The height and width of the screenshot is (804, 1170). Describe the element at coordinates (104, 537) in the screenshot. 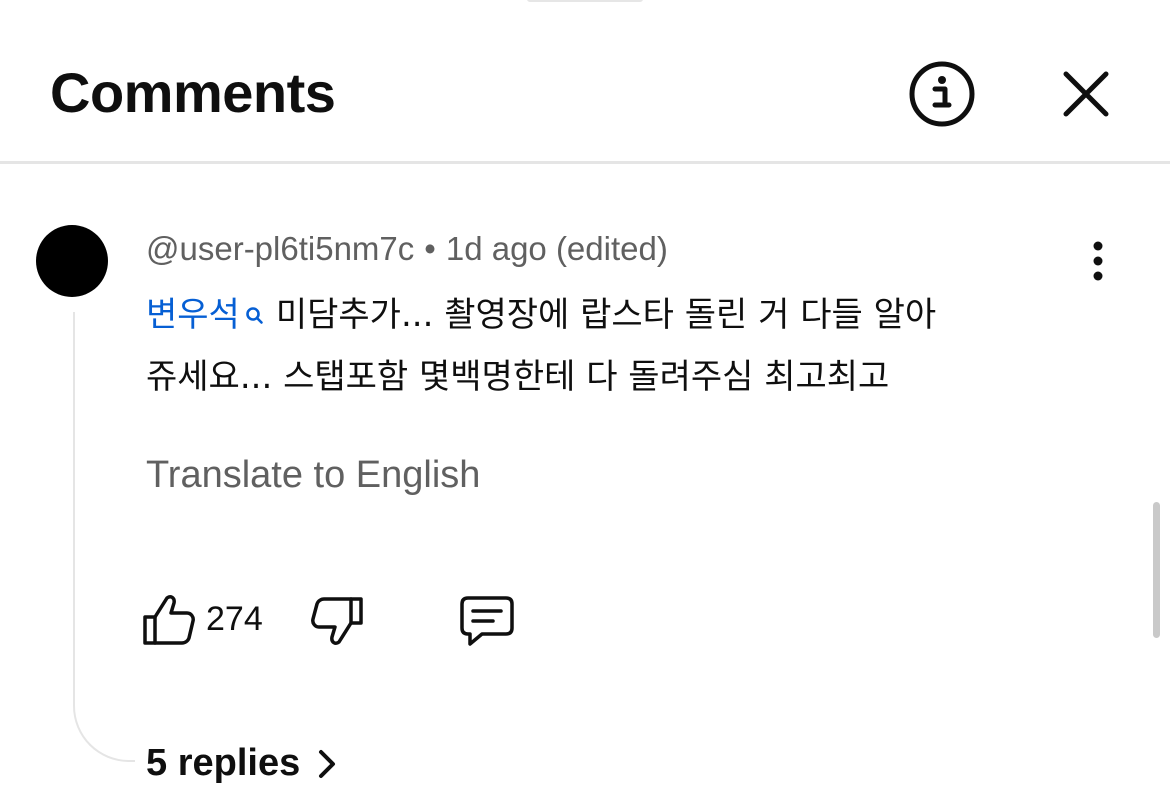

I see `replies-thread-line` at that location.